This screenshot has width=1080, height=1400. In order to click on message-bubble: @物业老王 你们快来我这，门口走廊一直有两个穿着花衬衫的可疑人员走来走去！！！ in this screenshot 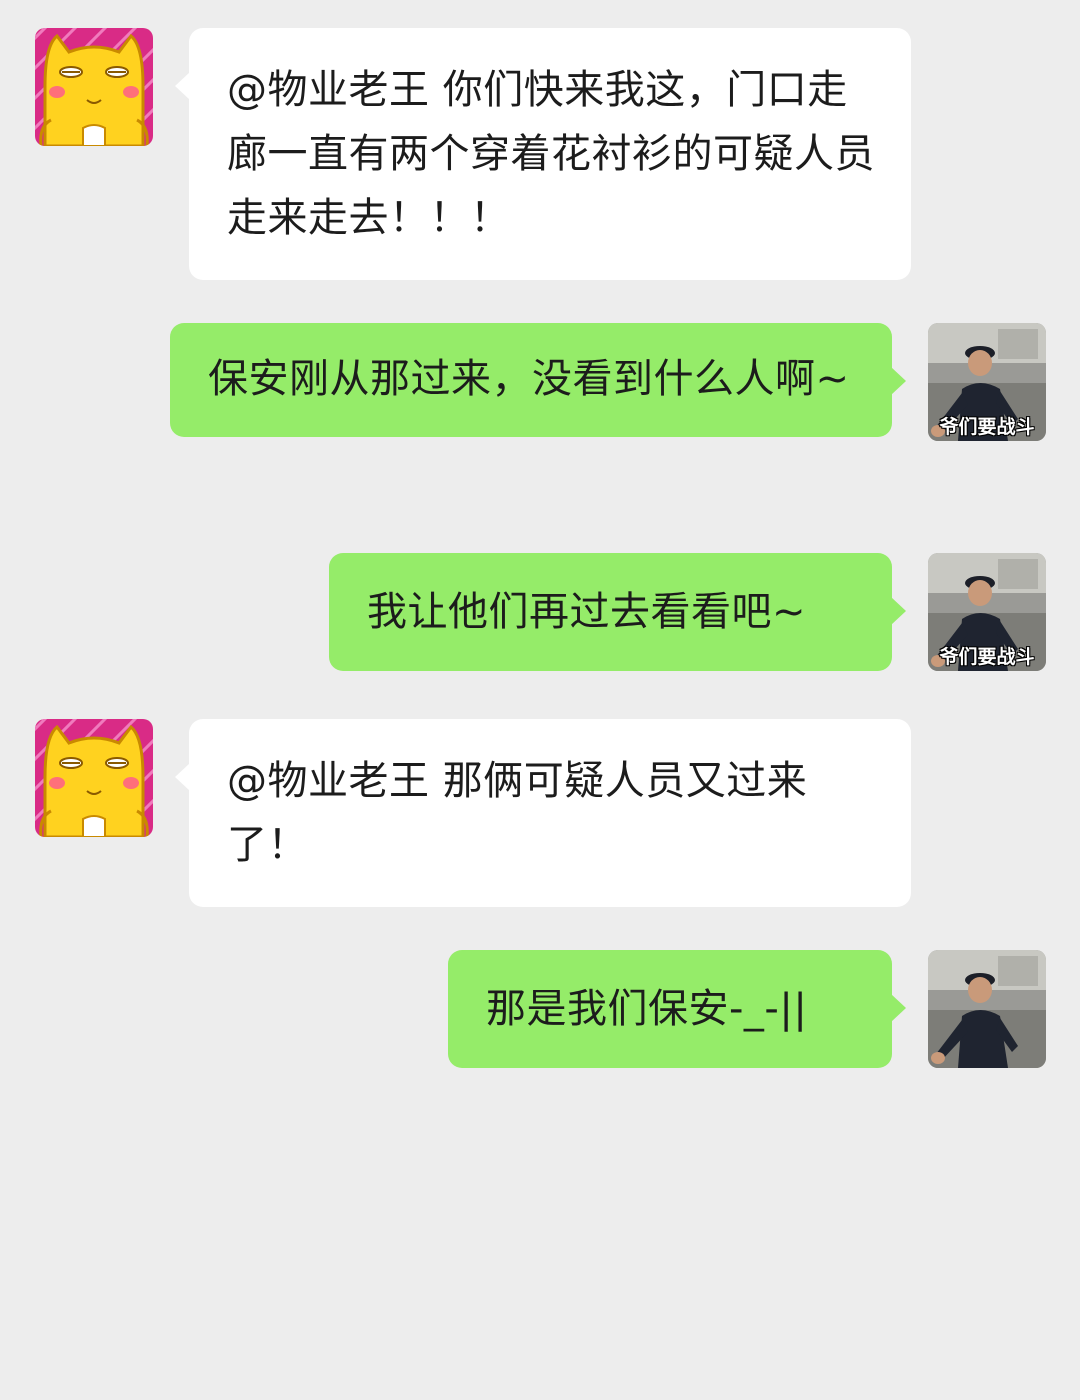, I will do `click(543, 154)`.